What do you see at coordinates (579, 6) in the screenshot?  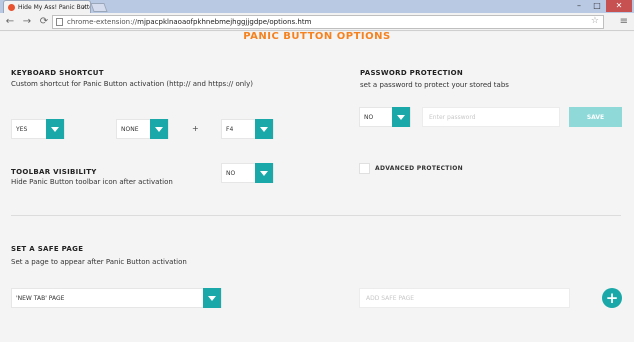 I see `minimize-icon: –` at bounding box center [579, 6].